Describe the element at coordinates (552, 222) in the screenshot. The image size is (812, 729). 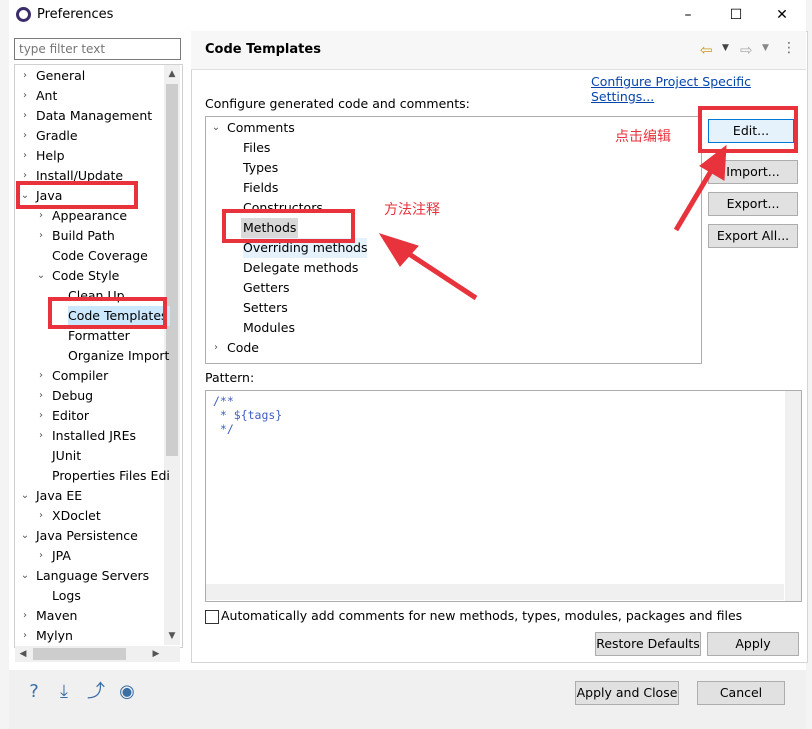
I see `annotation-arrows` at that location.